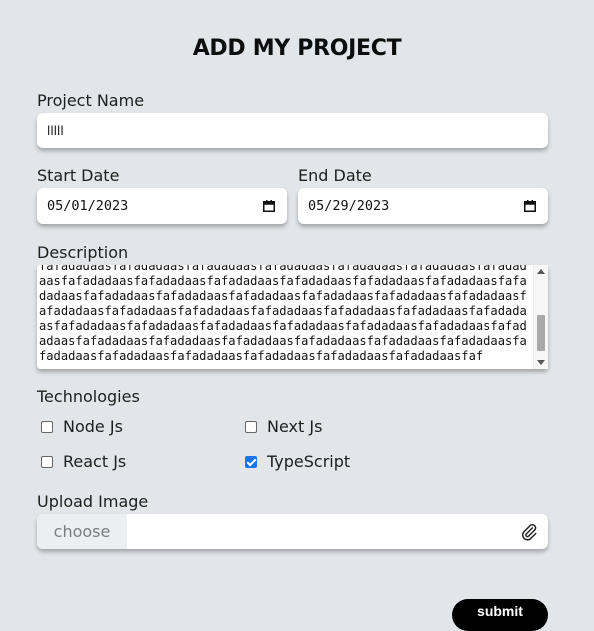  I want to click on scroll-up-arrow-icon, so click(541, 271).